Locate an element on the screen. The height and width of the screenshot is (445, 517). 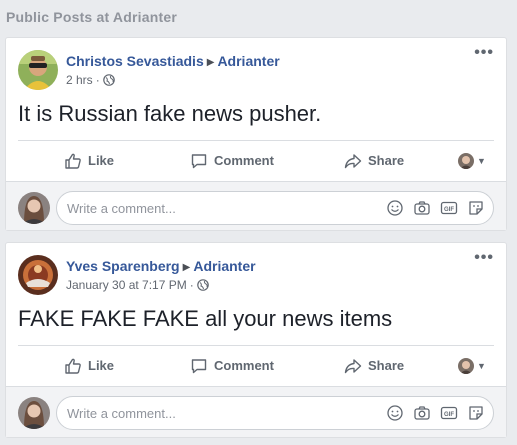
section-title: Public Posts at Adrianter is located at coordinates (91, 17).